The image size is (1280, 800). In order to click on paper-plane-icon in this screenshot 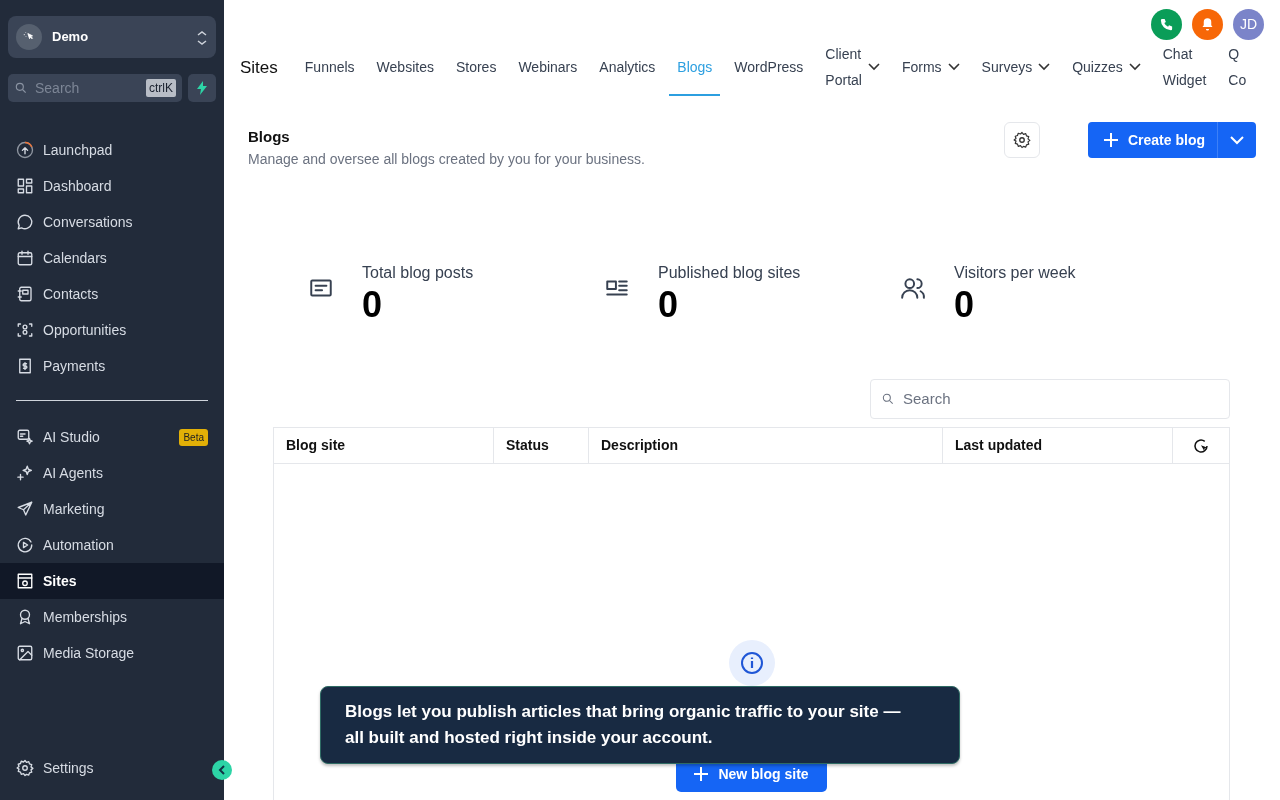, I will do `click(25, 509)`.